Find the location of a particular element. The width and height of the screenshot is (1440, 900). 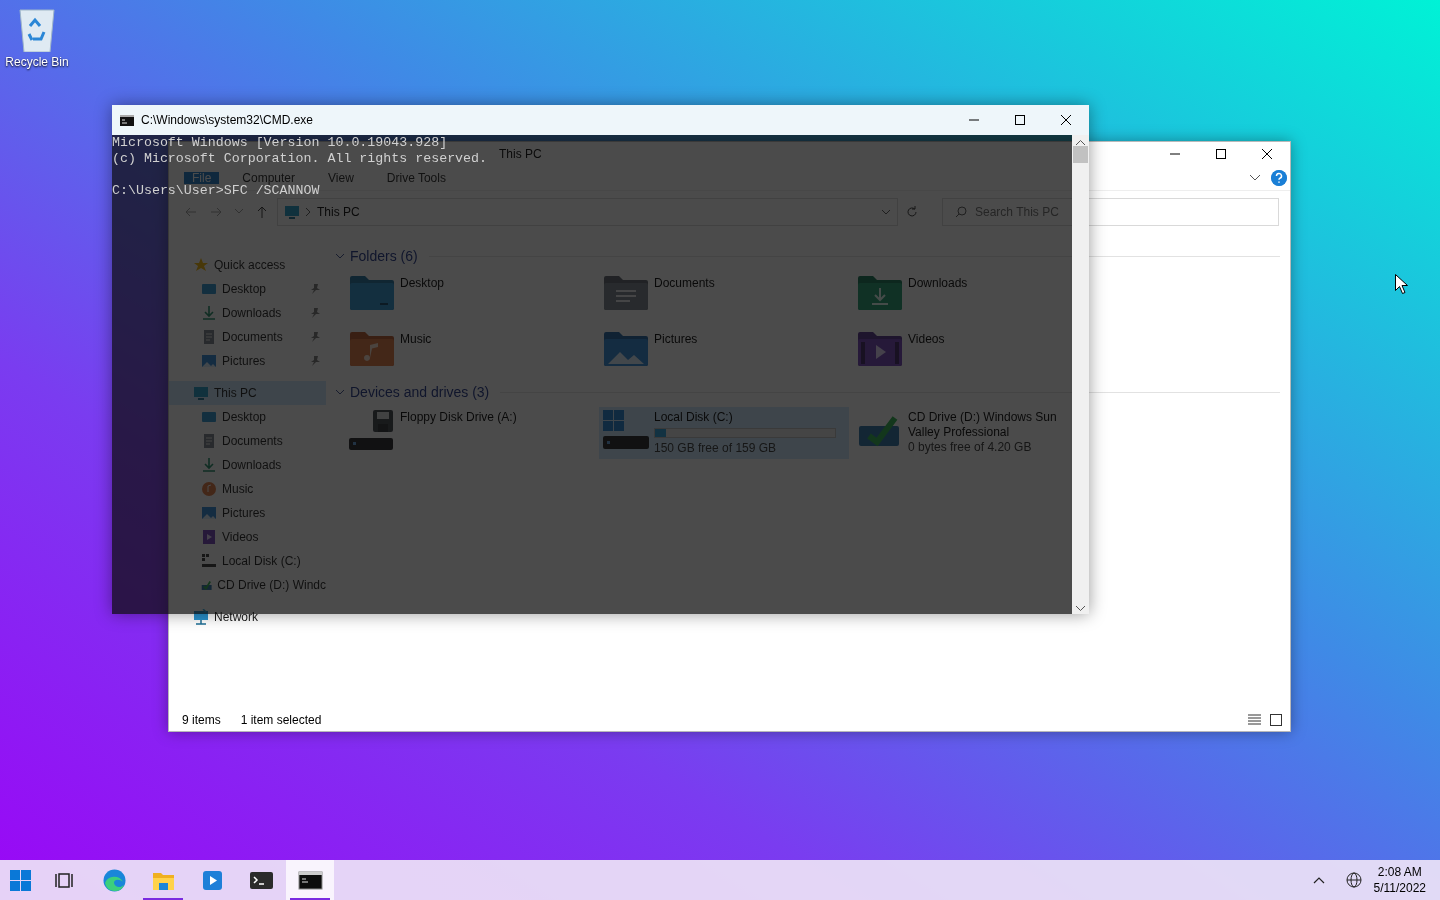

help-icon is located at coordinates (1279, 177).